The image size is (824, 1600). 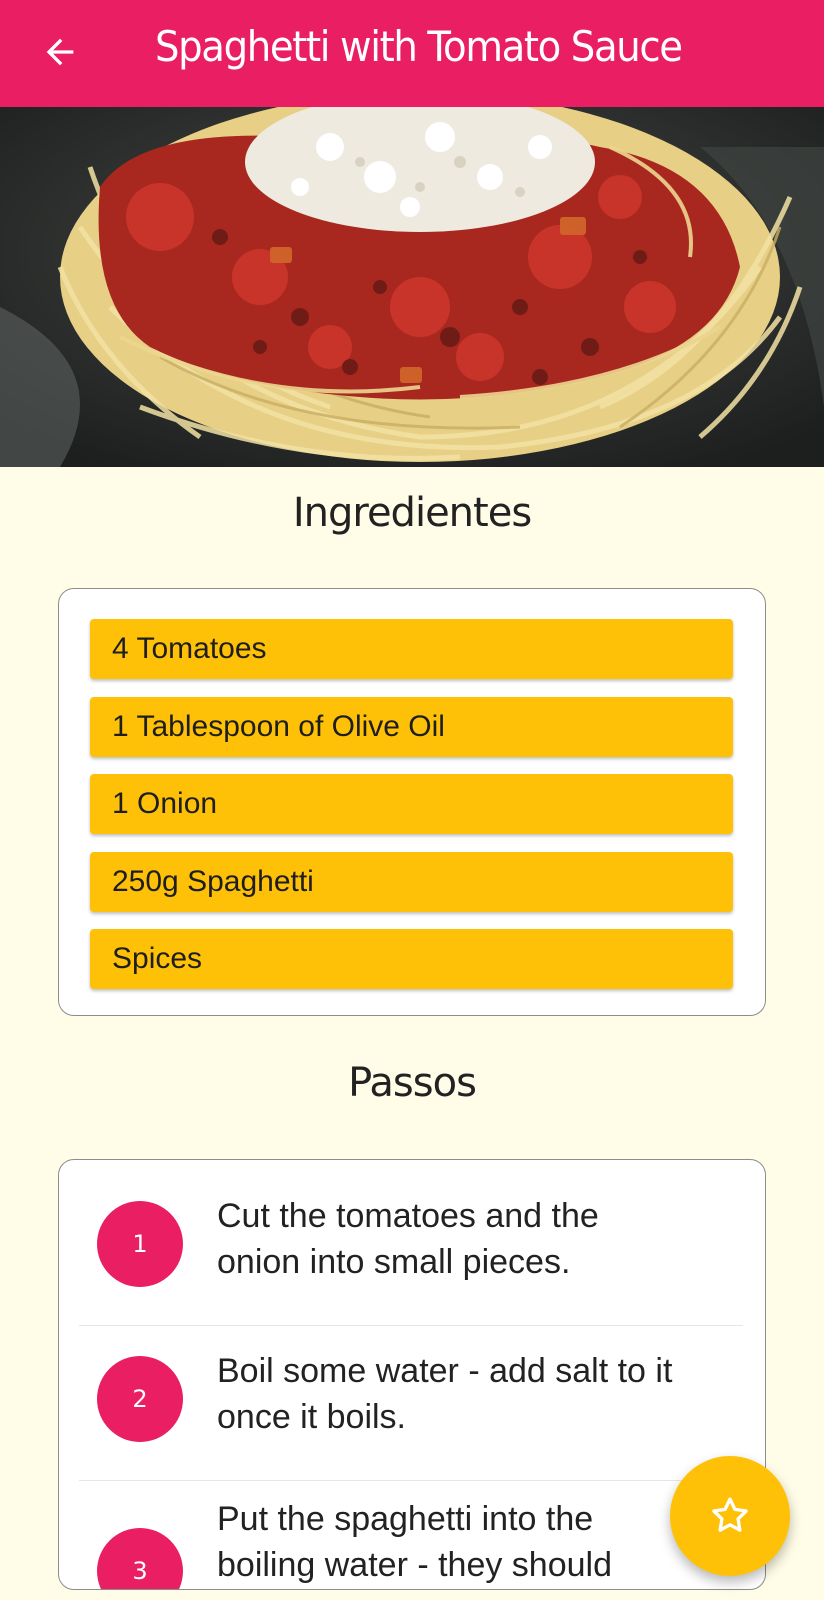 I want to click on favorite-button, so click(x=730, y=1516).